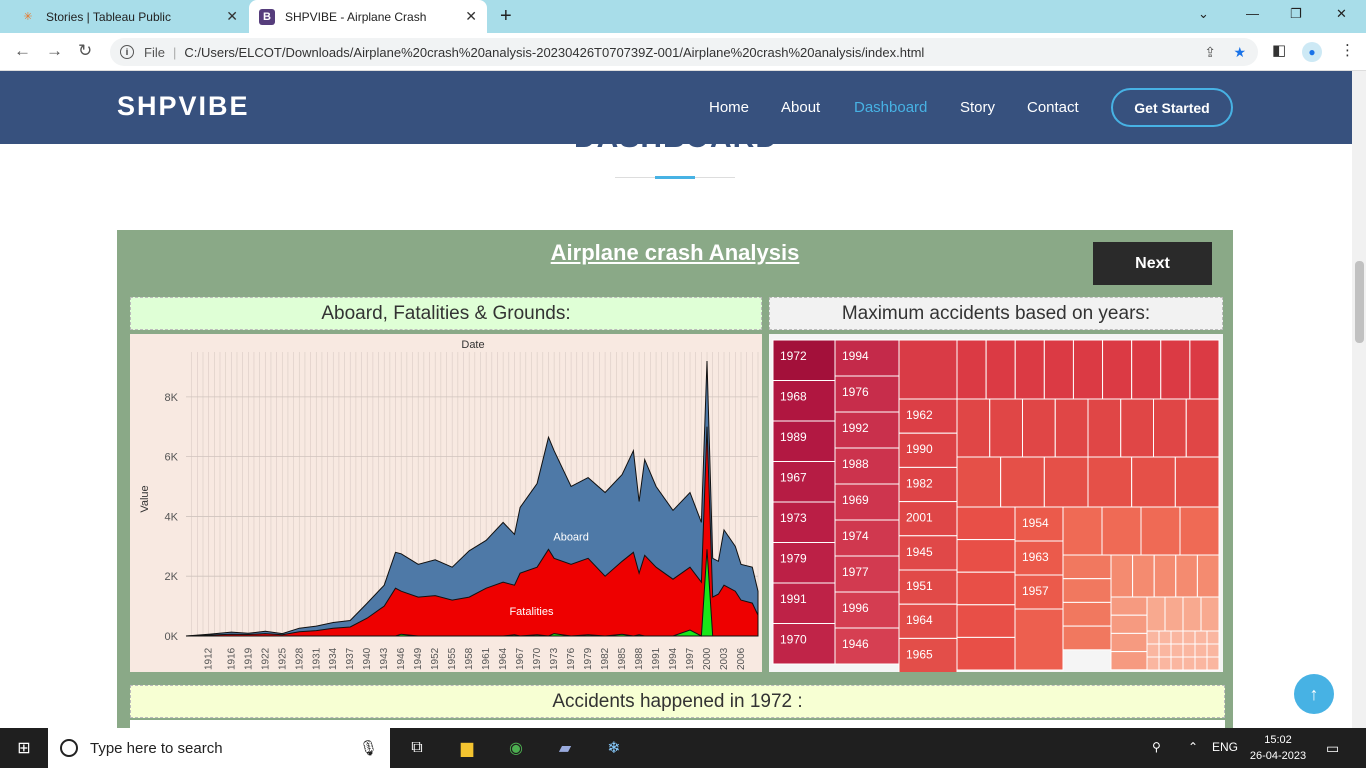 This screenshot has height=768, width=1366. Describe the element at coordinates (350, 658) in the screenshot. I see `x-tick-label: 1937` at that location.